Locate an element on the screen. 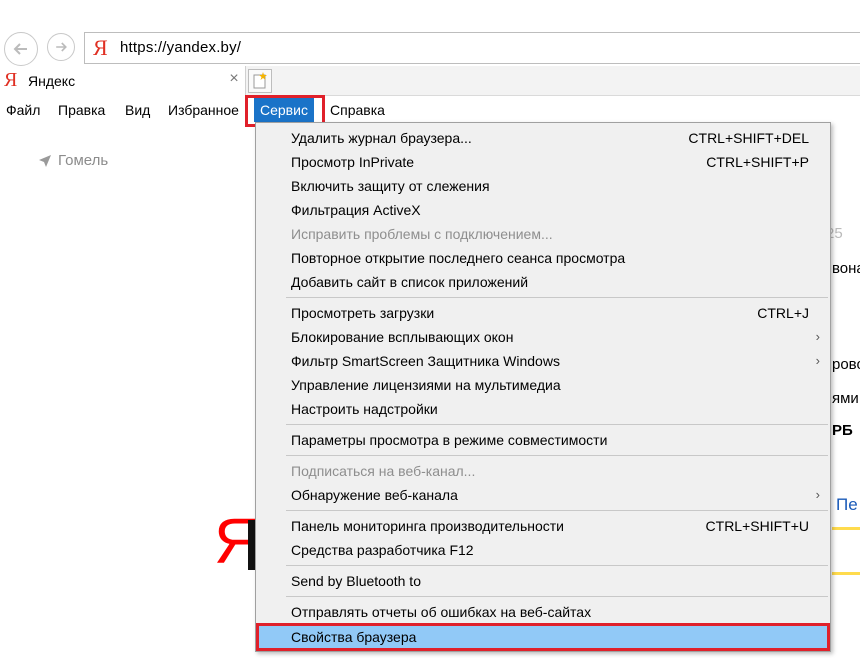 This screenshot has width=860, height=658. forward-button is located at coordinates (61, 47).